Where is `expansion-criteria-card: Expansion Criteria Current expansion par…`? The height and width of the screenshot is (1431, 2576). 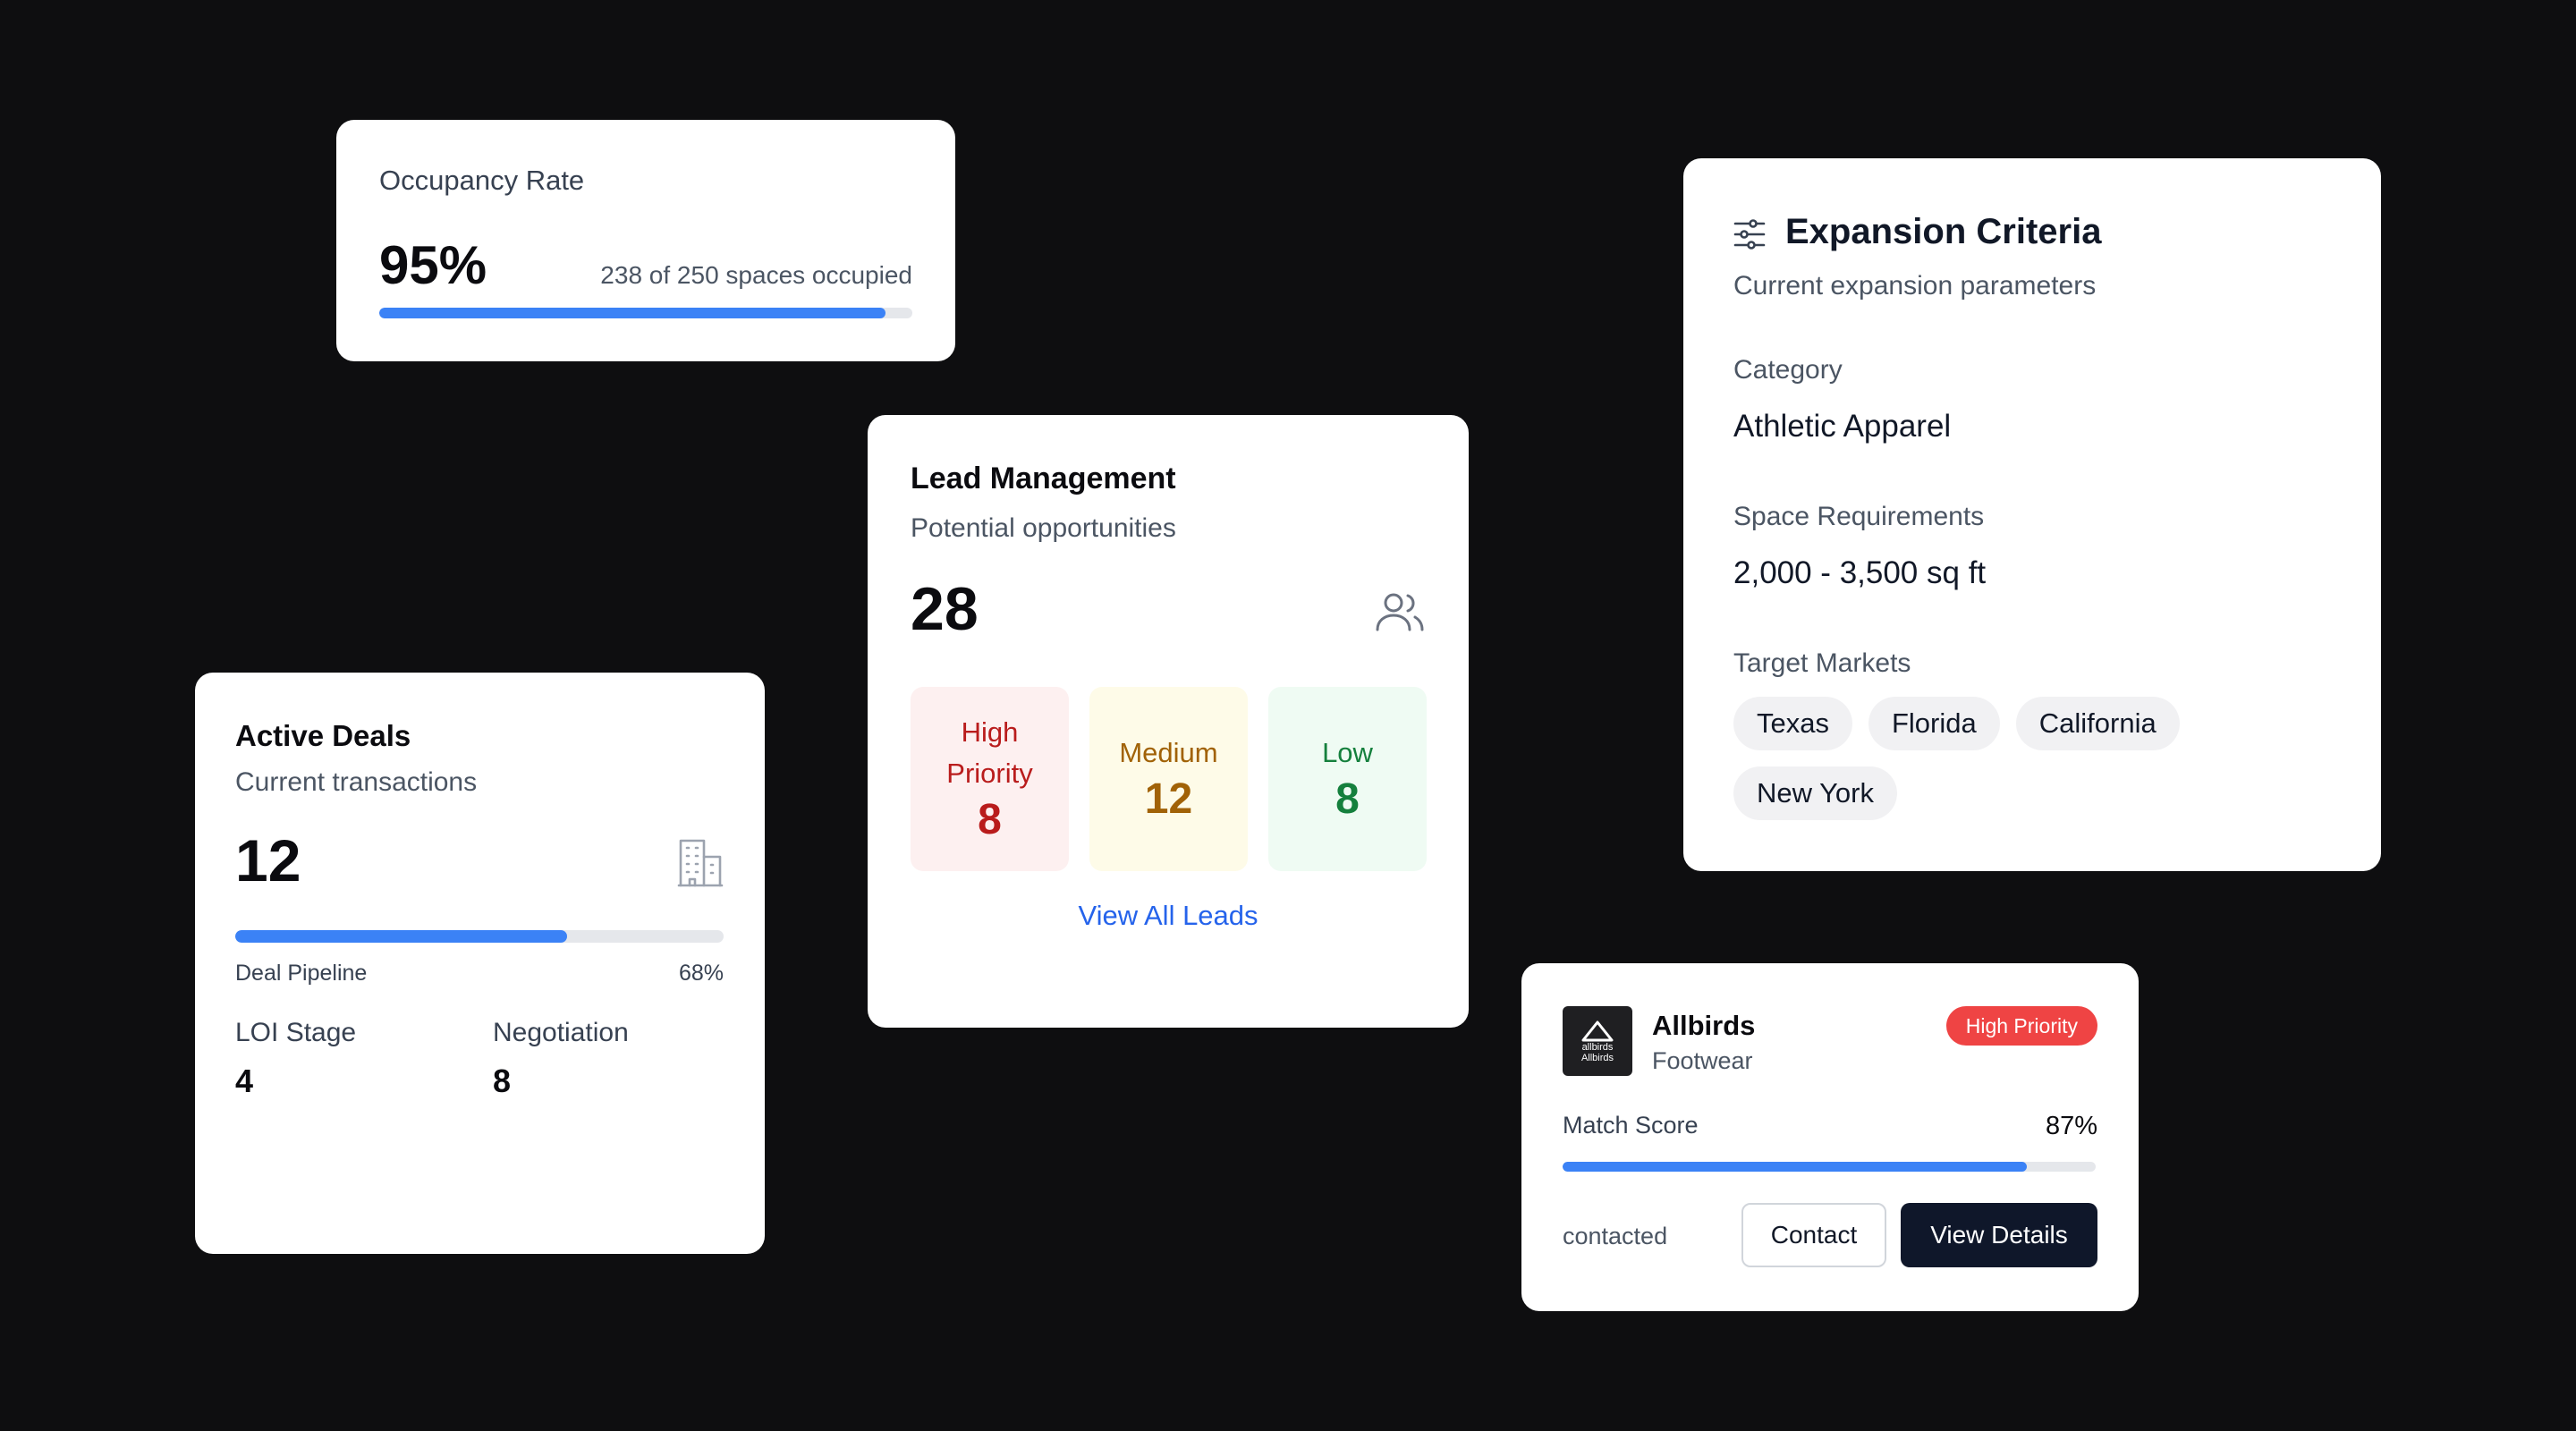
expansion-criteria-card: Expansion Criteria Current expansion par… is located at coordinates (2032, 514).